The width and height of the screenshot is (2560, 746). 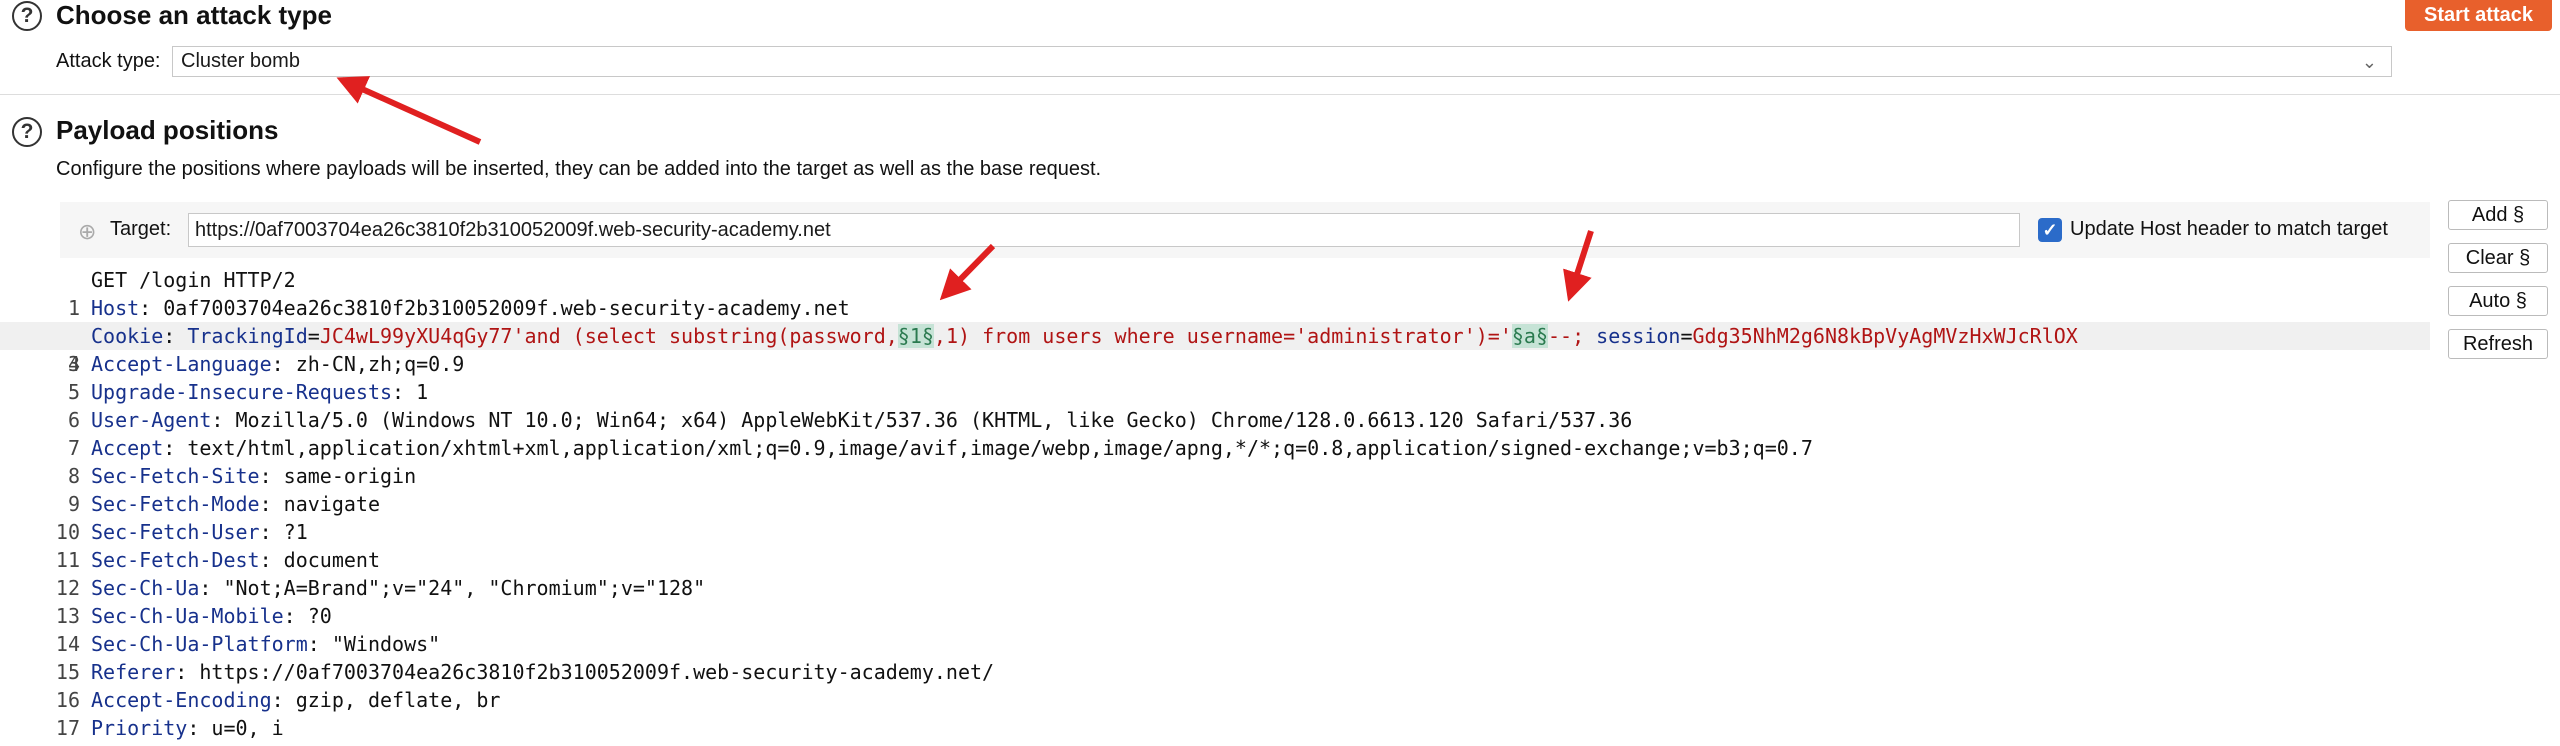 What do you see at coordinates (67, 700) in the screenshot?
I see `line-number: 16` at bounding box center [67, 700].